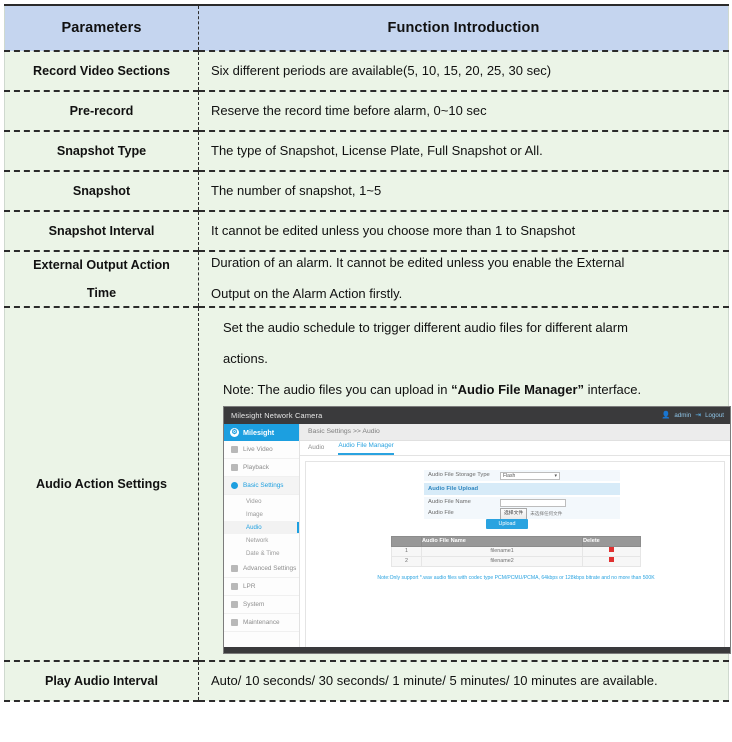 This screenshot has height=742, width=732. I want to click on sidebar-item-maintenance: Maintenance, so click(261, 623).